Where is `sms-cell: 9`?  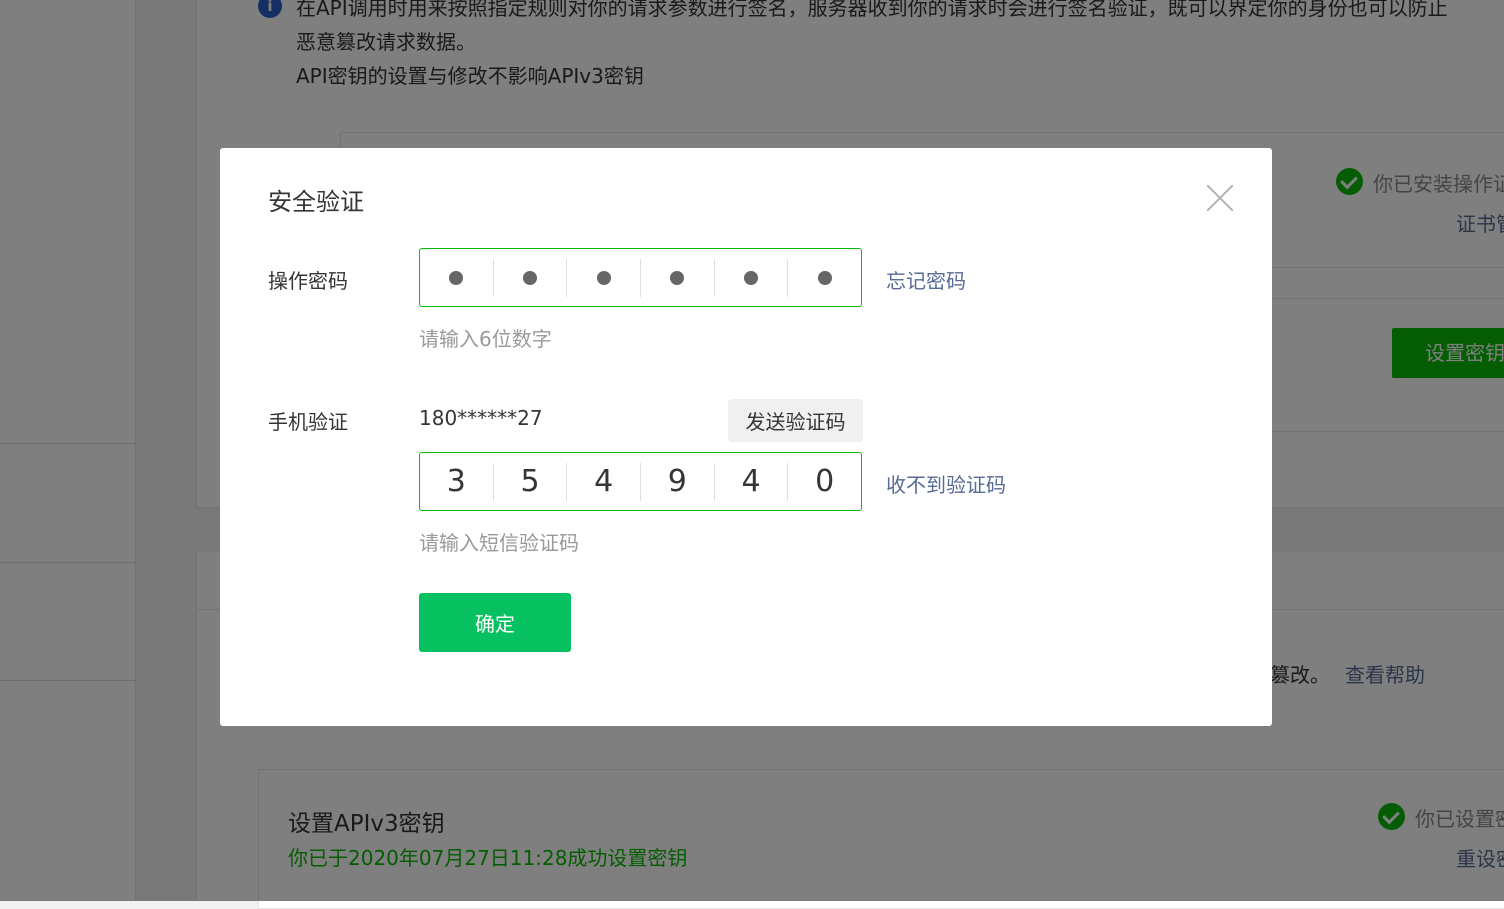
sms-cell: 9 is located at coordinates (677, 481).